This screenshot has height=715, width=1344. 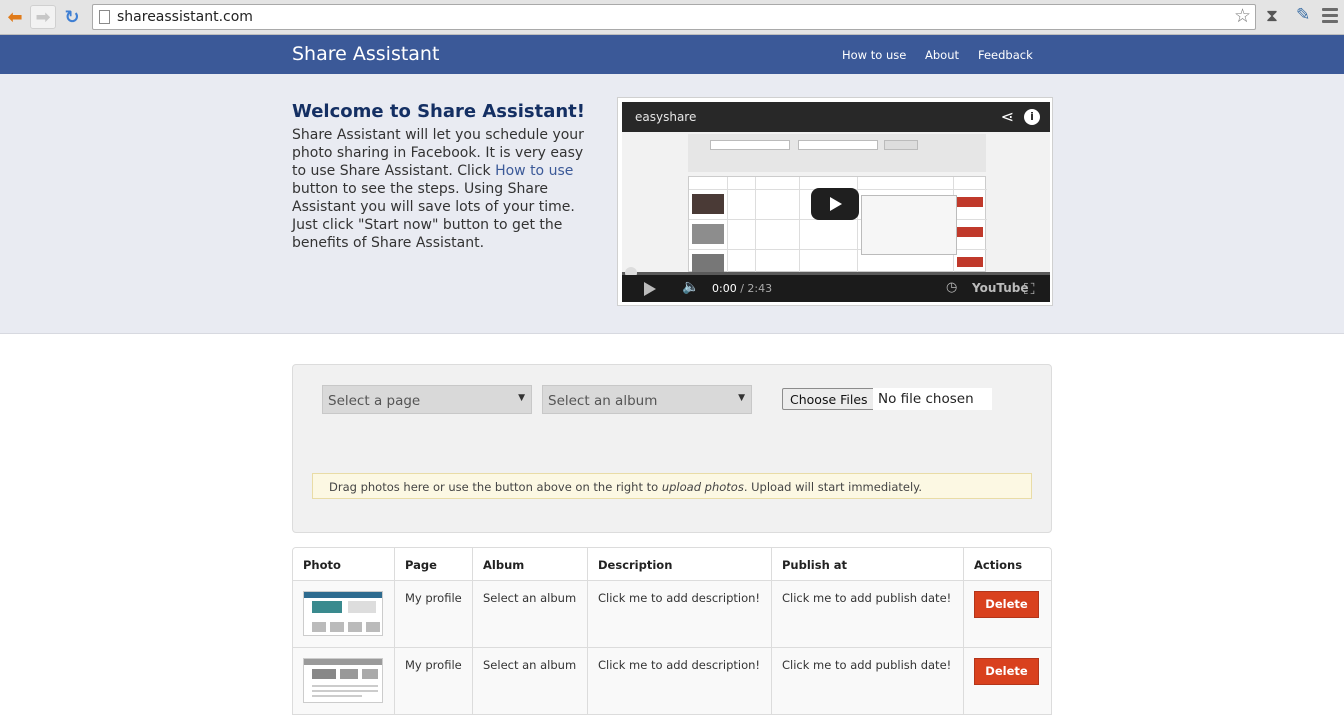 What do you see at coordinates (874, 55) in the screenshot?
I see `nav-how-to-use: How to use` at bounding box center [874, 55].